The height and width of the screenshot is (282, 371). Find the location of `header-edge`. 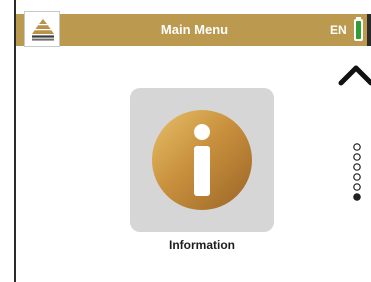

header-edge is located at coordinates (369, 30).